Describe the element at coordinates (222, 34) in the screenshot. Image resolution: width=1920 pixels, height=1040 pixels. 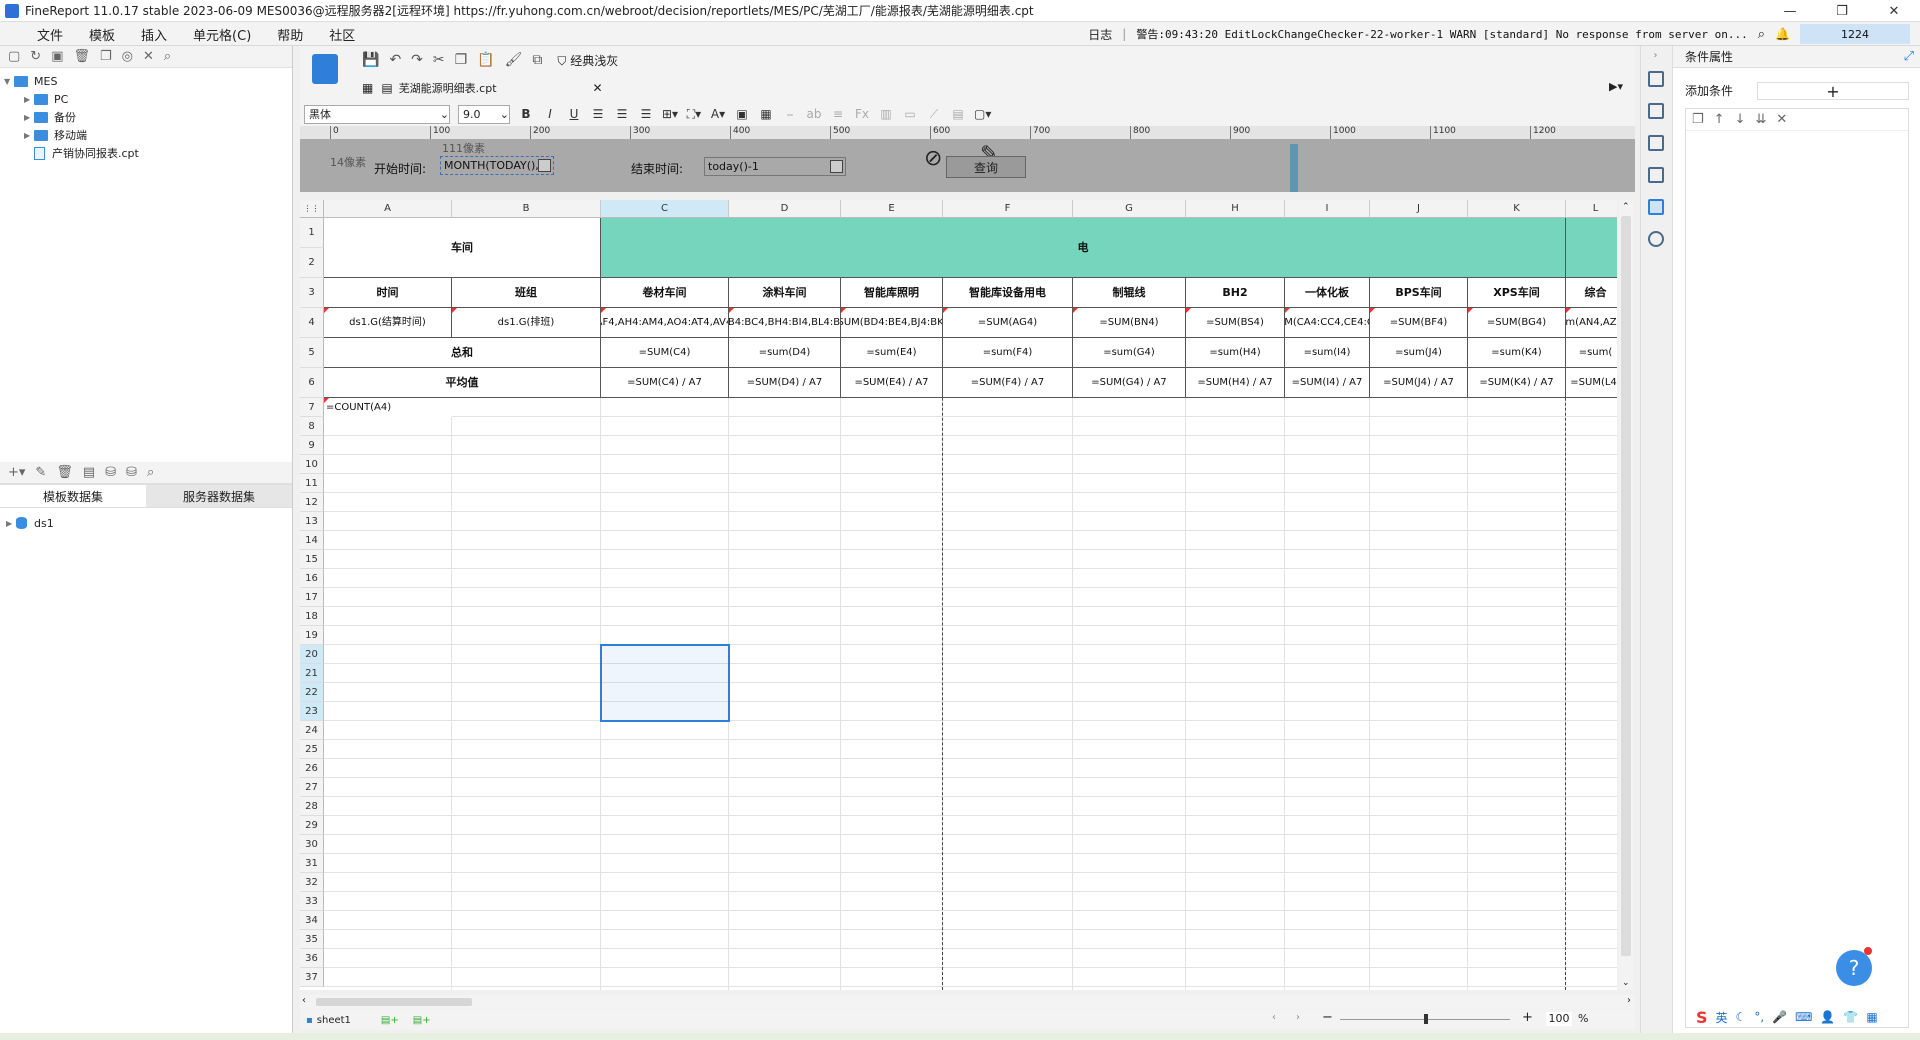
I see `menu-cell: 单元格(C)` at that location.